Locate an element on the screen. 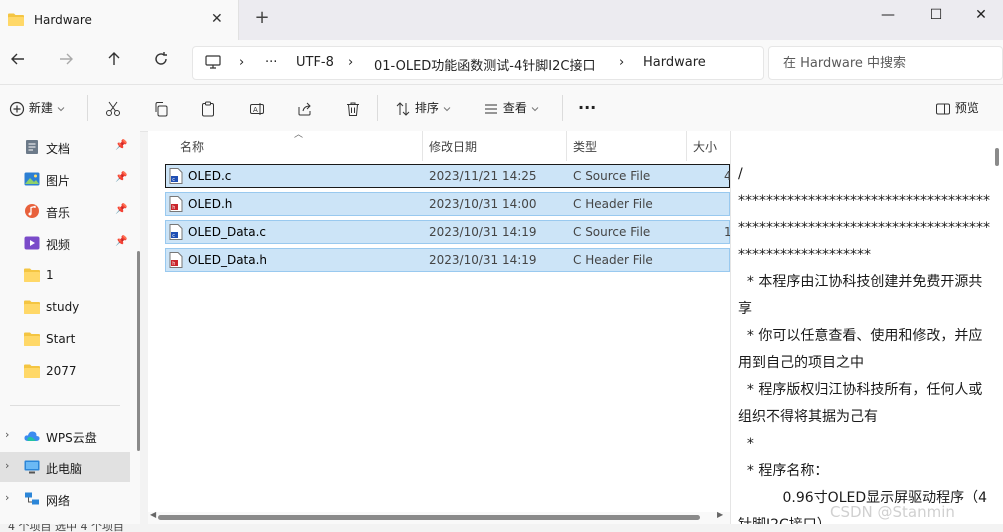 Image resolution: width=1003 pixels, height=532 pixels. breadcrumb-hardware: Hardware is located at coordinates (674, 62).